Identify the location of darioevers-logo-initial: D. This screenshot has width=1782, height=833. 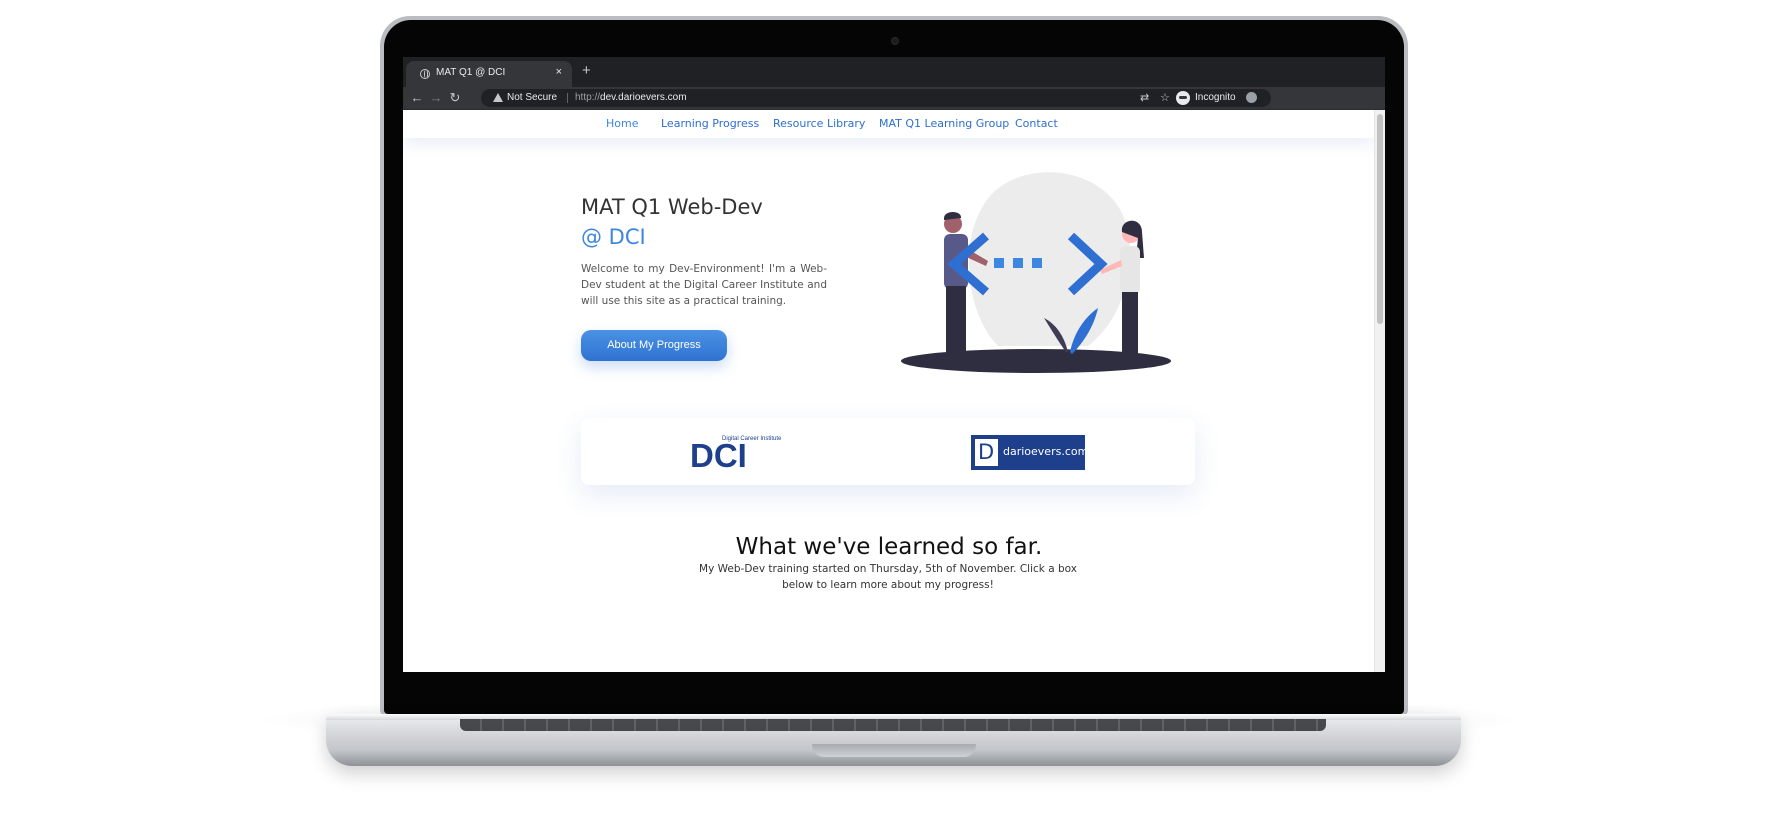
(986, 452).